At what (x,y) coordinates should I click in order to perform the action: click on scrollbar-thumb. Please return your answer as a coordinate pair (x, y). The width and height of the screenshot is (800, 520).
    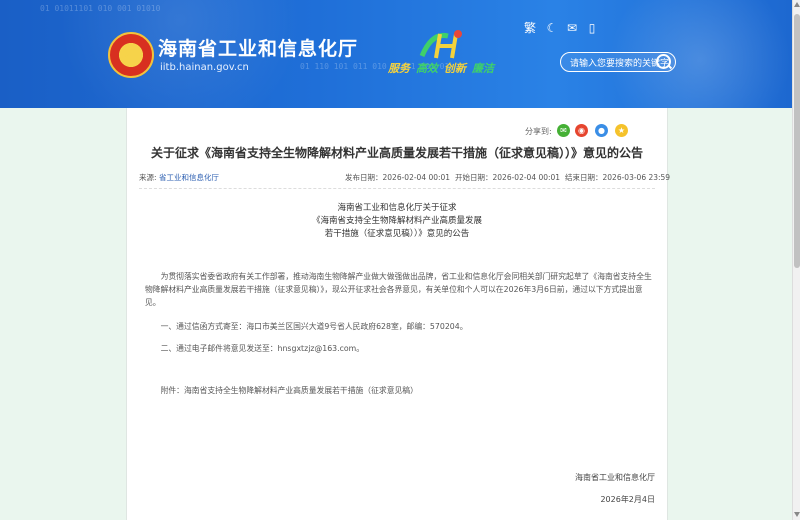
    Looking at the image, I should click on (797, 141).